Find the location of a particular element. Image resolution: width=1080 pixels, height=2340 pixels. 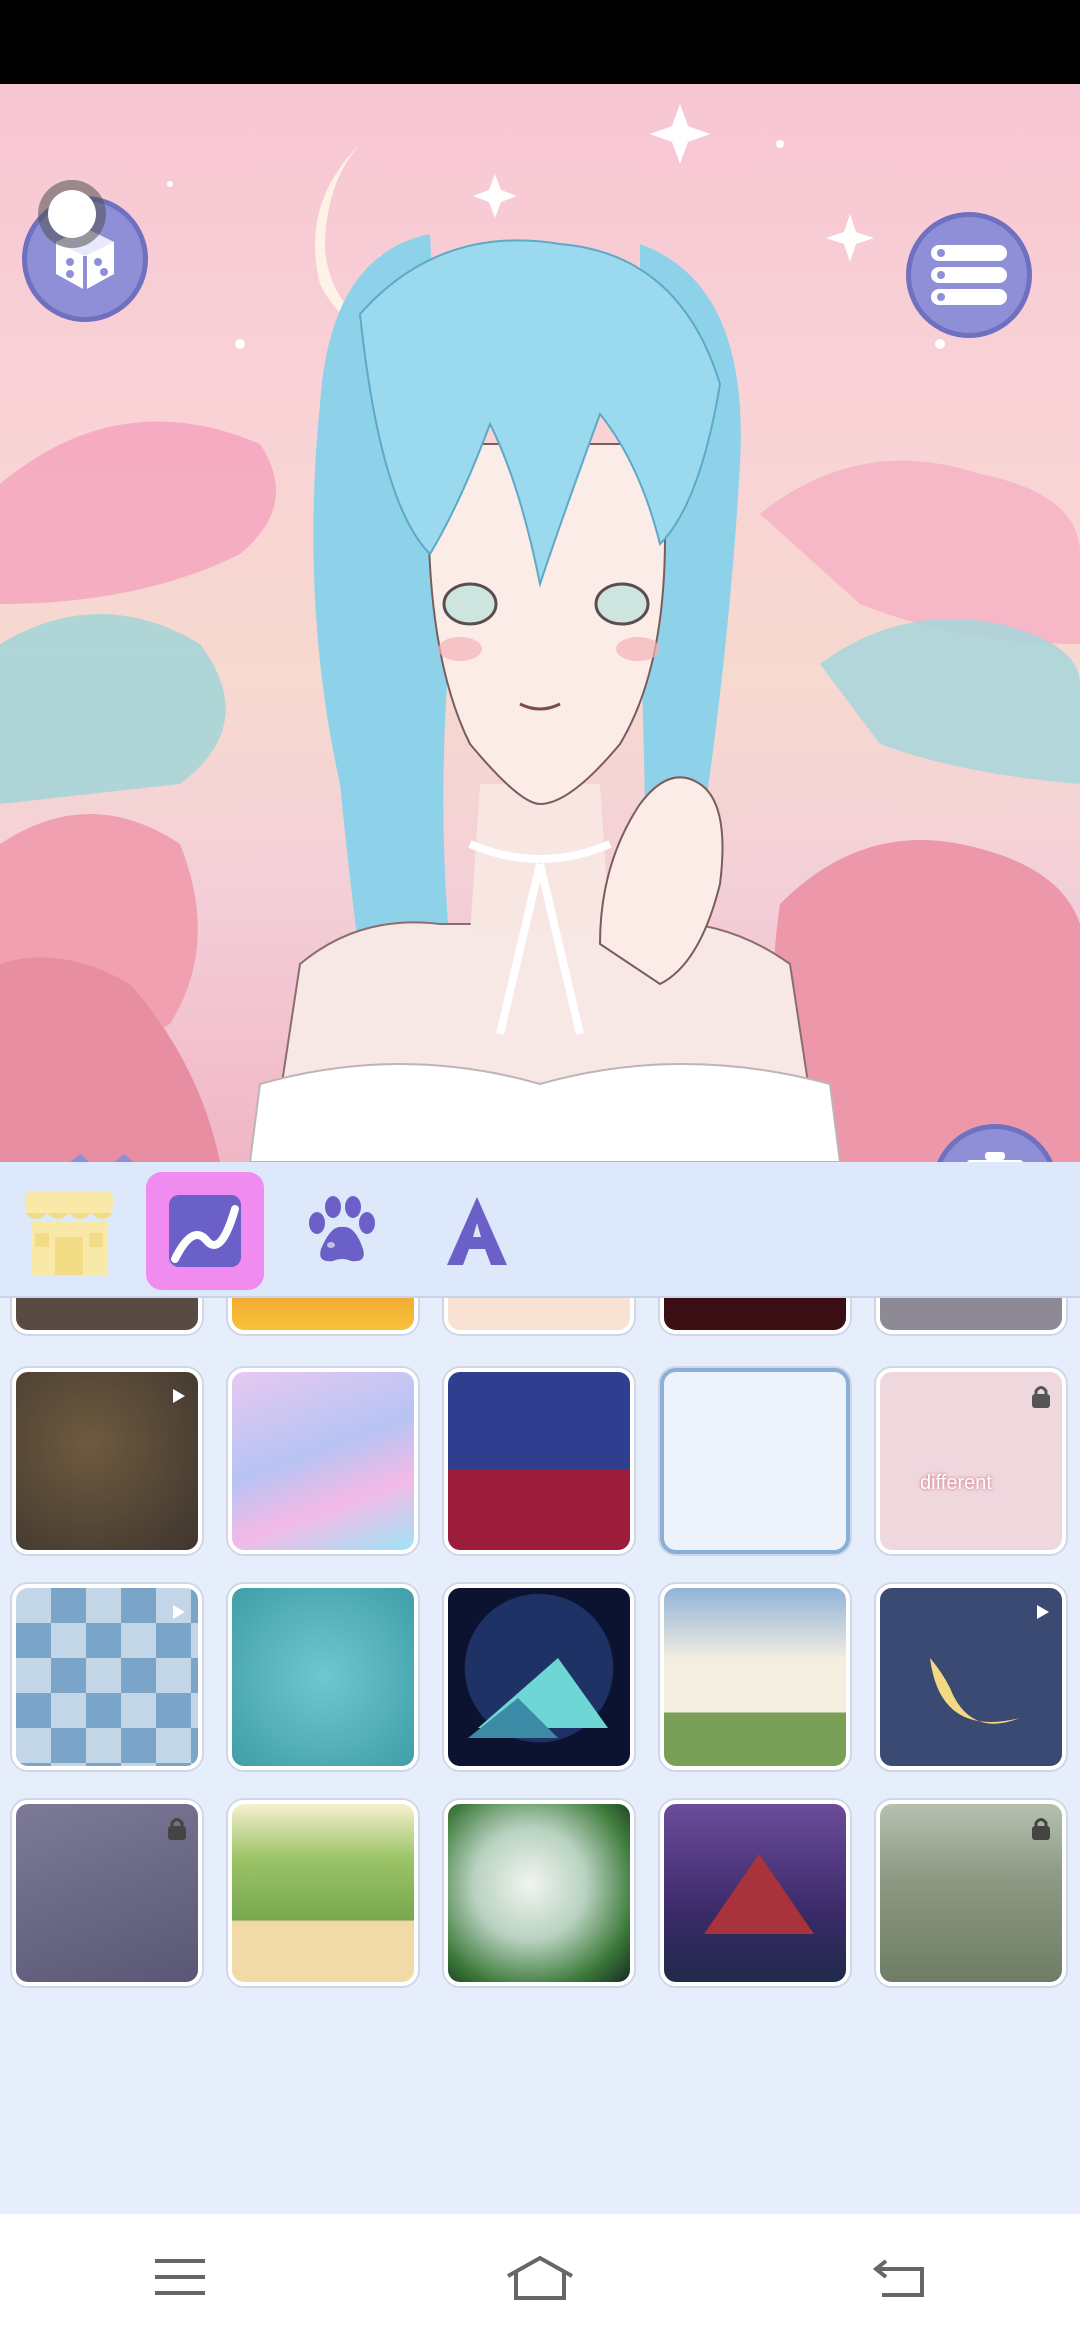

floating-toggle is located at coordinates (72, 214).